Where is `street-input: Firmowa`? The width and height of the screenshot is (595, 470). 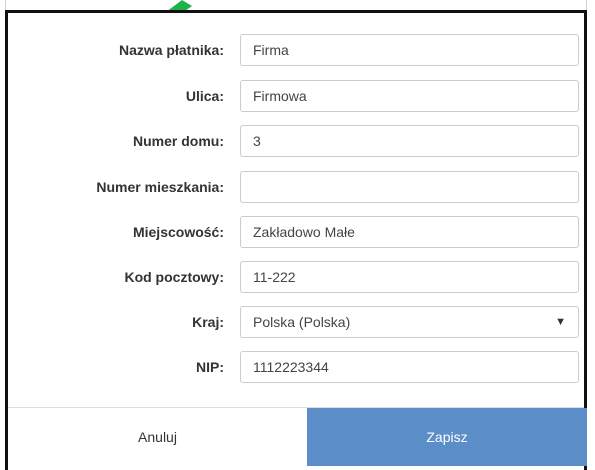
street-input: Firmowa is located at coordinates (409, 96).